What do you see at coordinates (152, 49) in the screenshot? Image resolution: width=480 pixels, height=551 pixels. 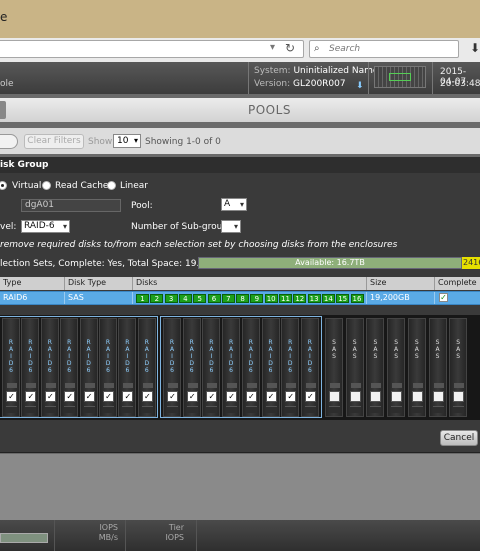 I see `address-bar: ▾ ↻` at bounding box center [152, 49].